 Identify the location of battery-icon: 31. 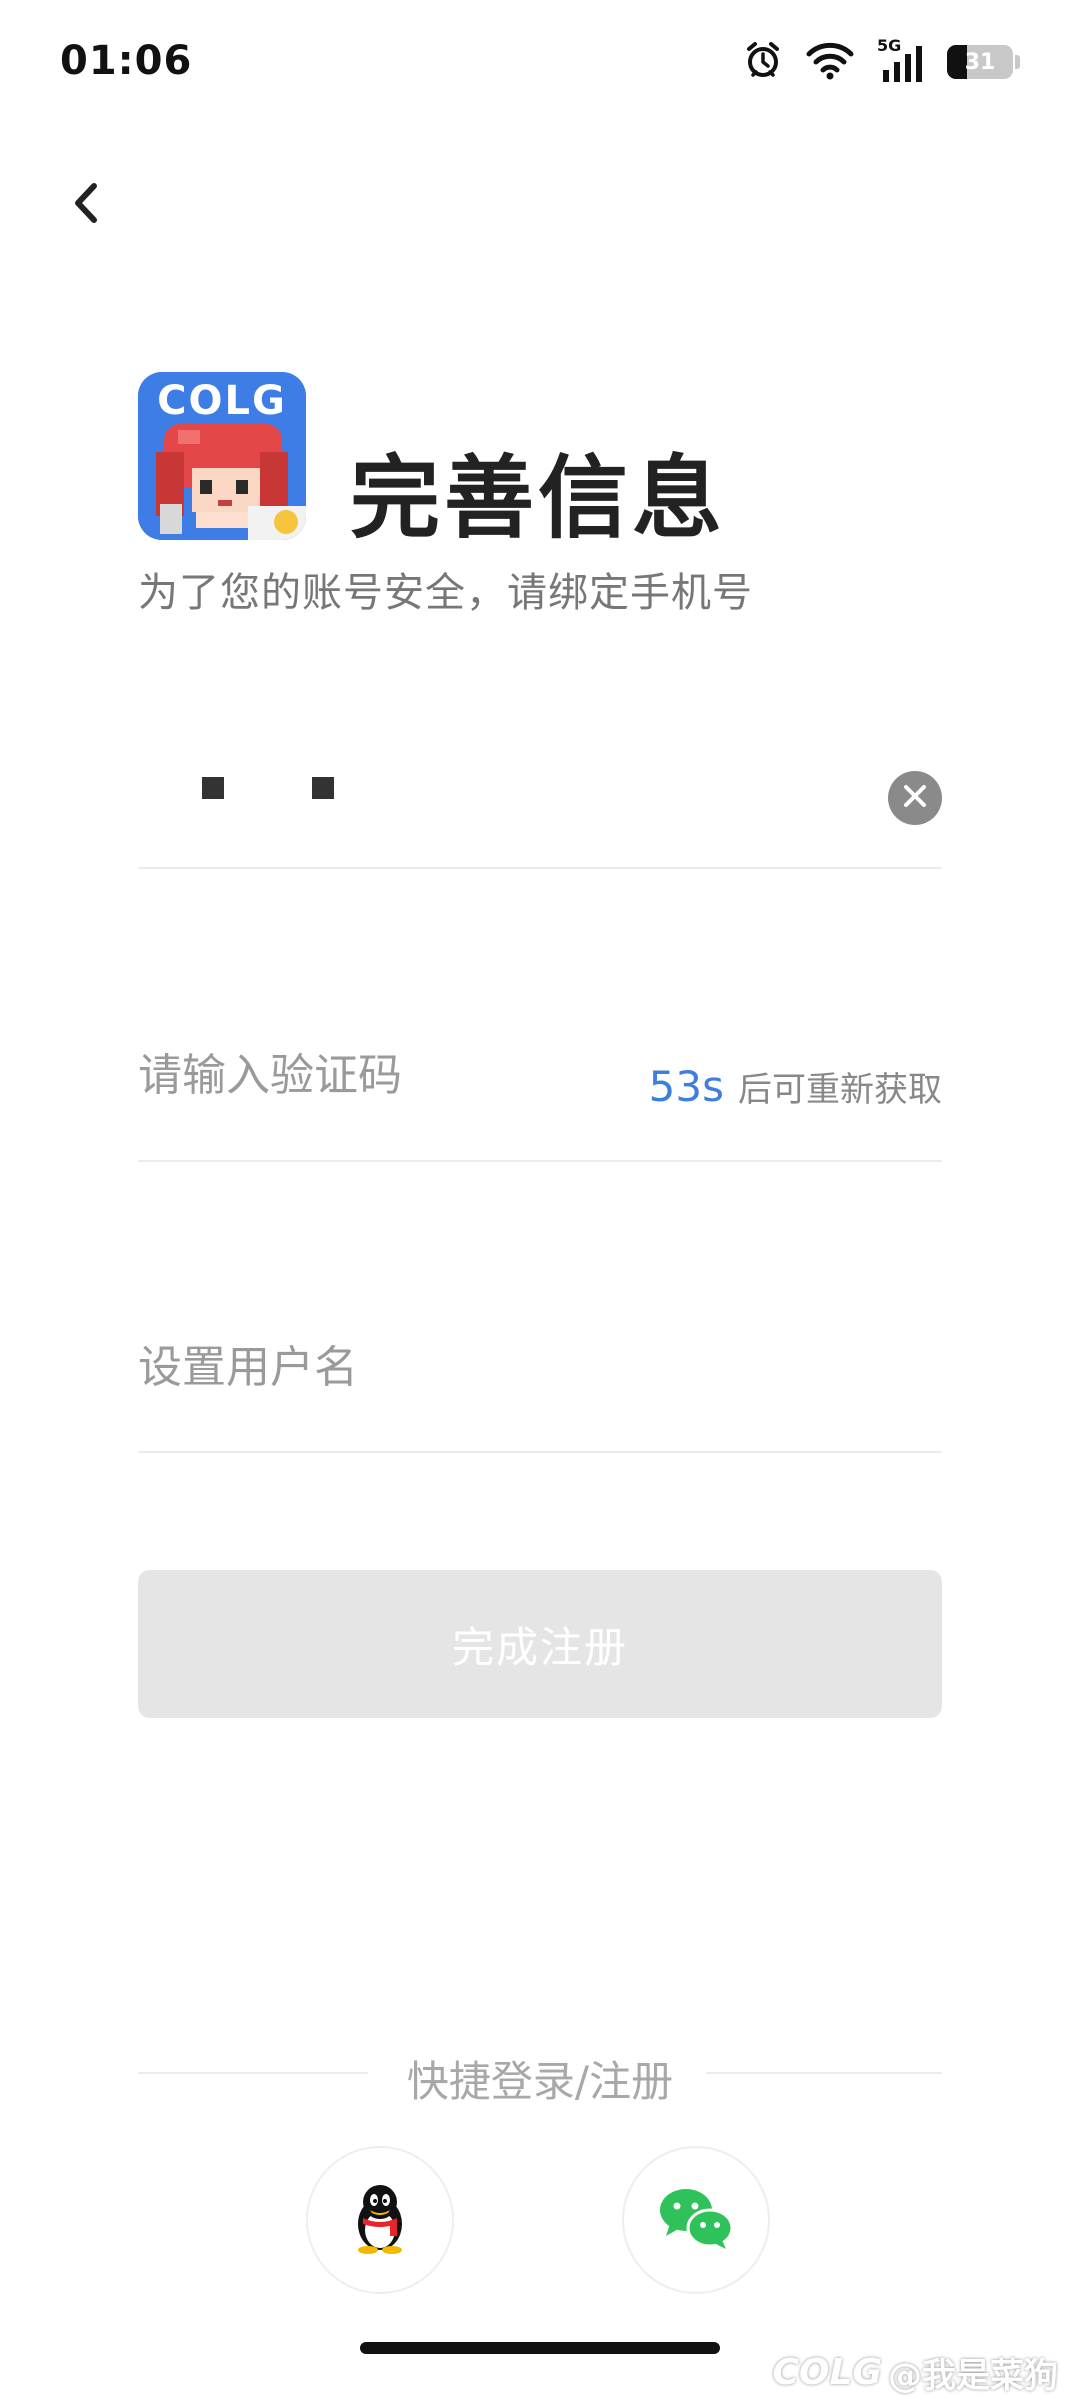
(980, 62).